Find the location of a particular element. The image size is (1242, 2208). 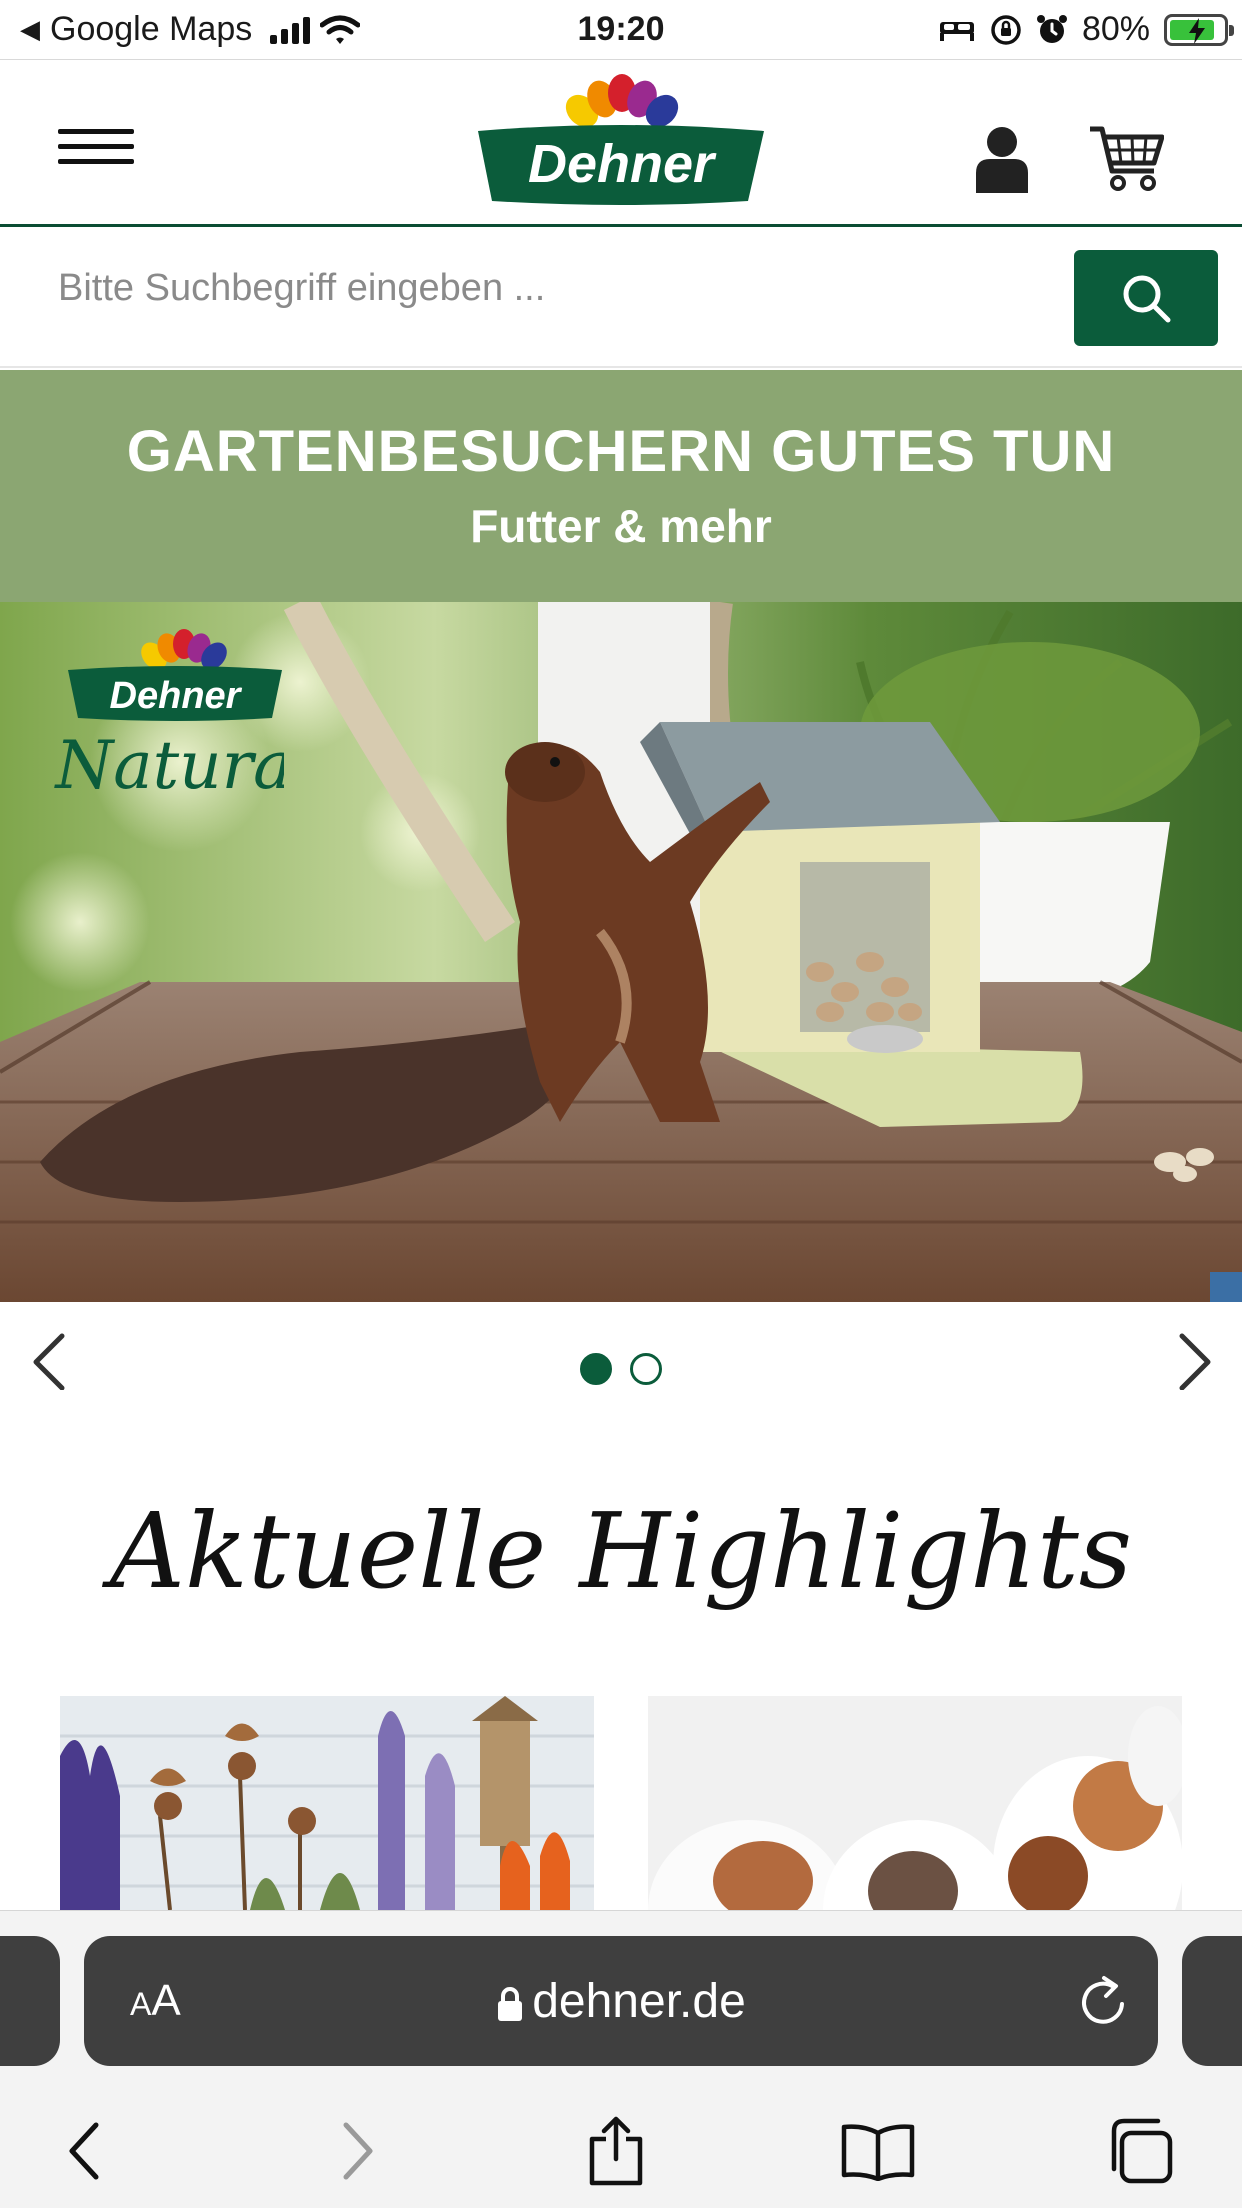

battery-percent: 80% is located at coordinates (1115, 29).